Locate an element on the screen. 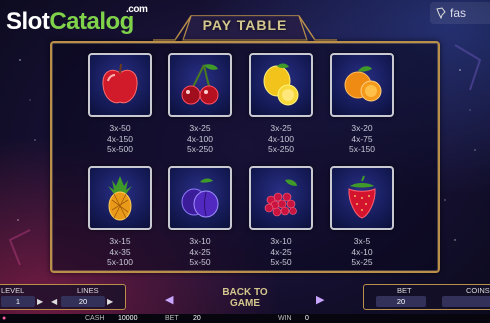 This screenshot has width=490, height=323. bet-status-value: 20 is located at coordinates (197, 318).